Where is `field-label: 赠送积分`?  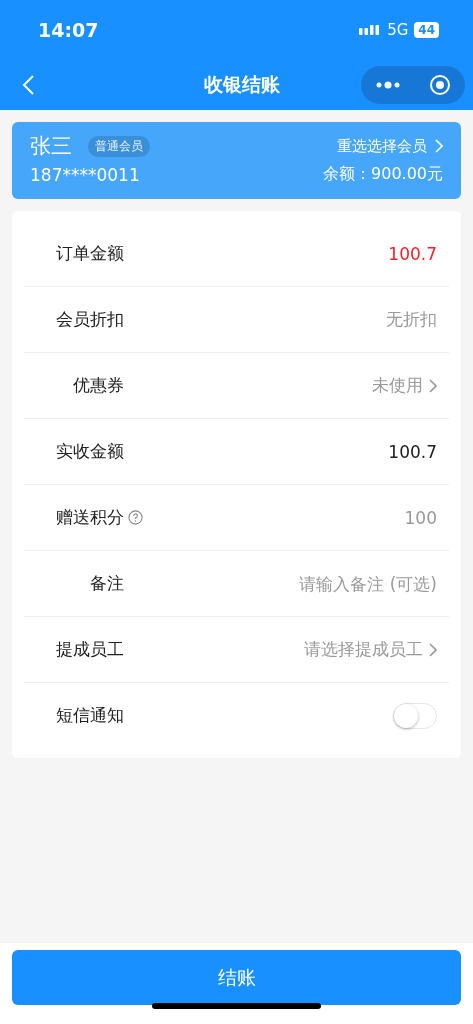
field-label: 赠送积分 is located at coordinates (90, 517).